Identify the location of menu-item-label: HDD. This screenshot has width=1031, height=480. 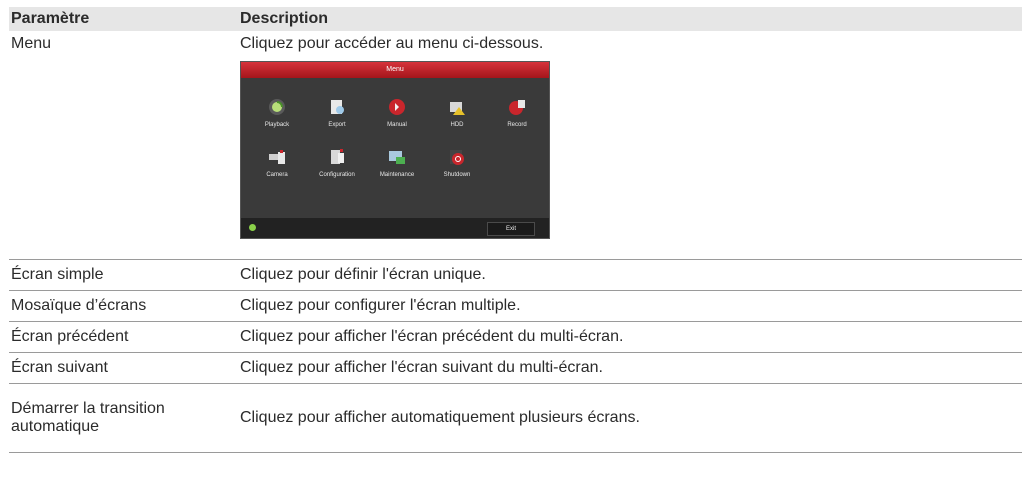
(457, 125).